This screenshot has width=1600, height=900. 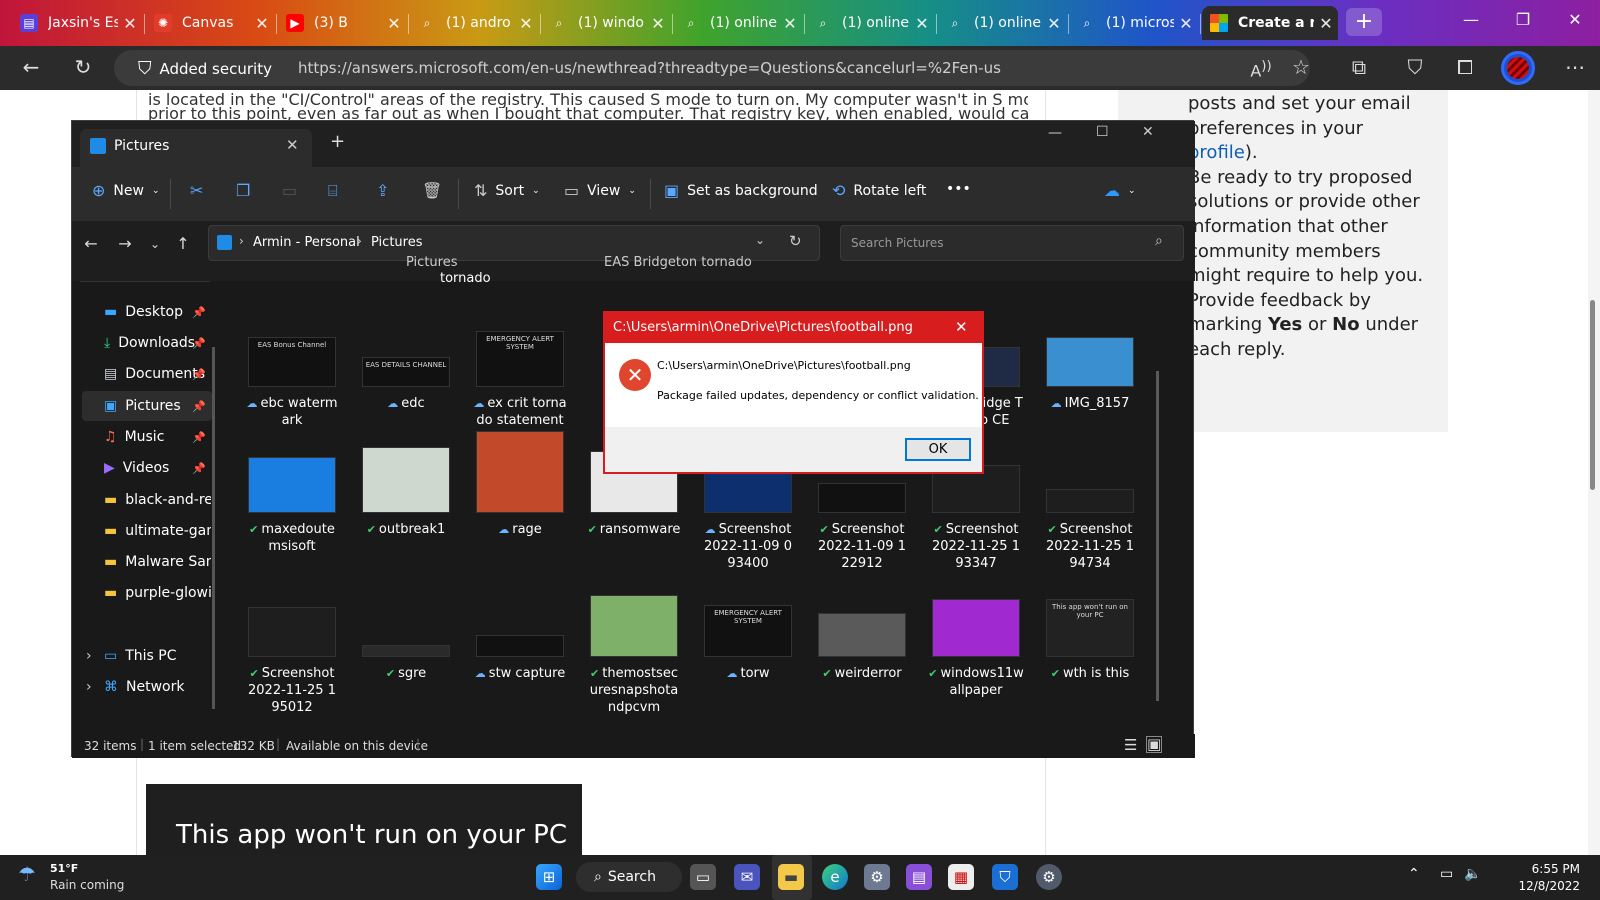 What do you see at coordinates (1364, 22) in the screenshot?
I see `new-tab-button: +` at bounding box center [1364, 22].